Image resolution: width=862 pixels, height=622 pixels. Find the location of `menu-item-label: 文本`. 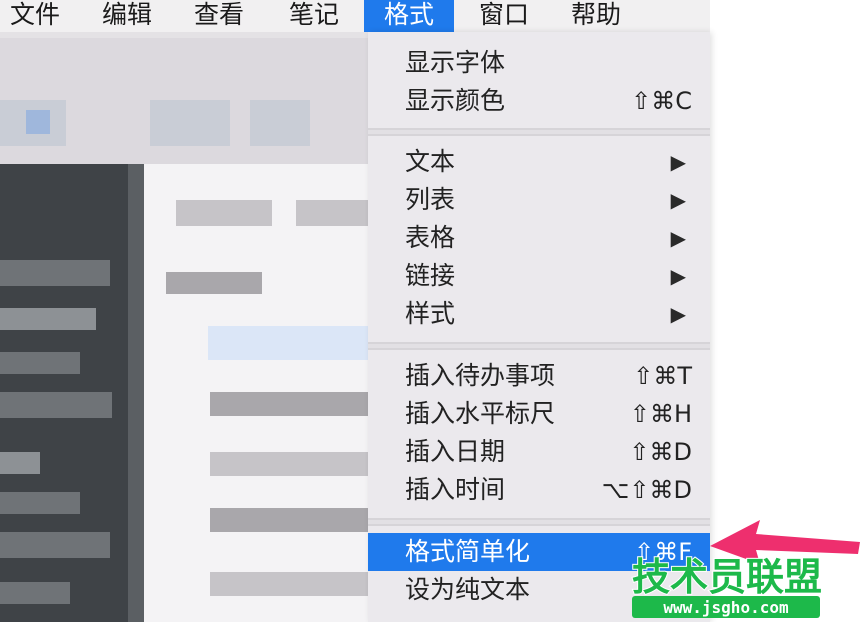

menu-item-label: 文本 is located at coordinates (430, 161).